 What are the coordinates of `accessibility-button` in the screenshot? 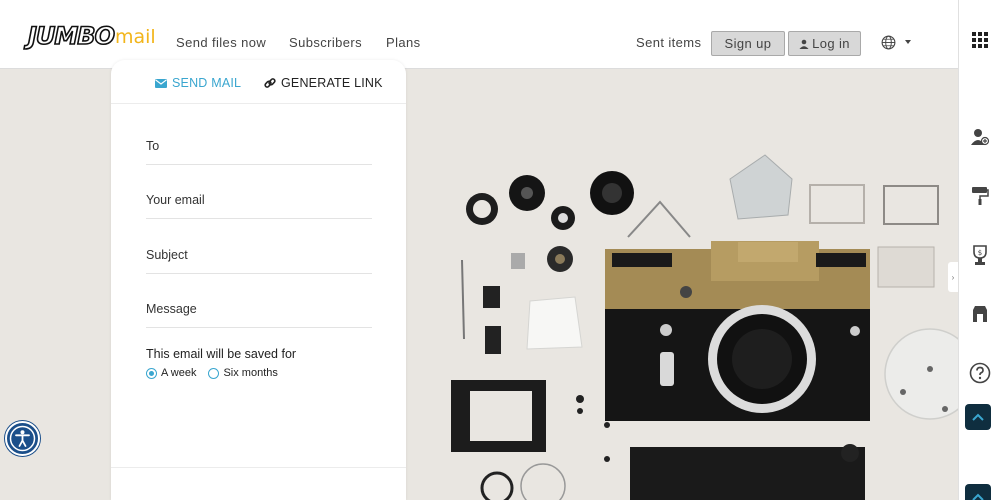 It's located at (22, 438).